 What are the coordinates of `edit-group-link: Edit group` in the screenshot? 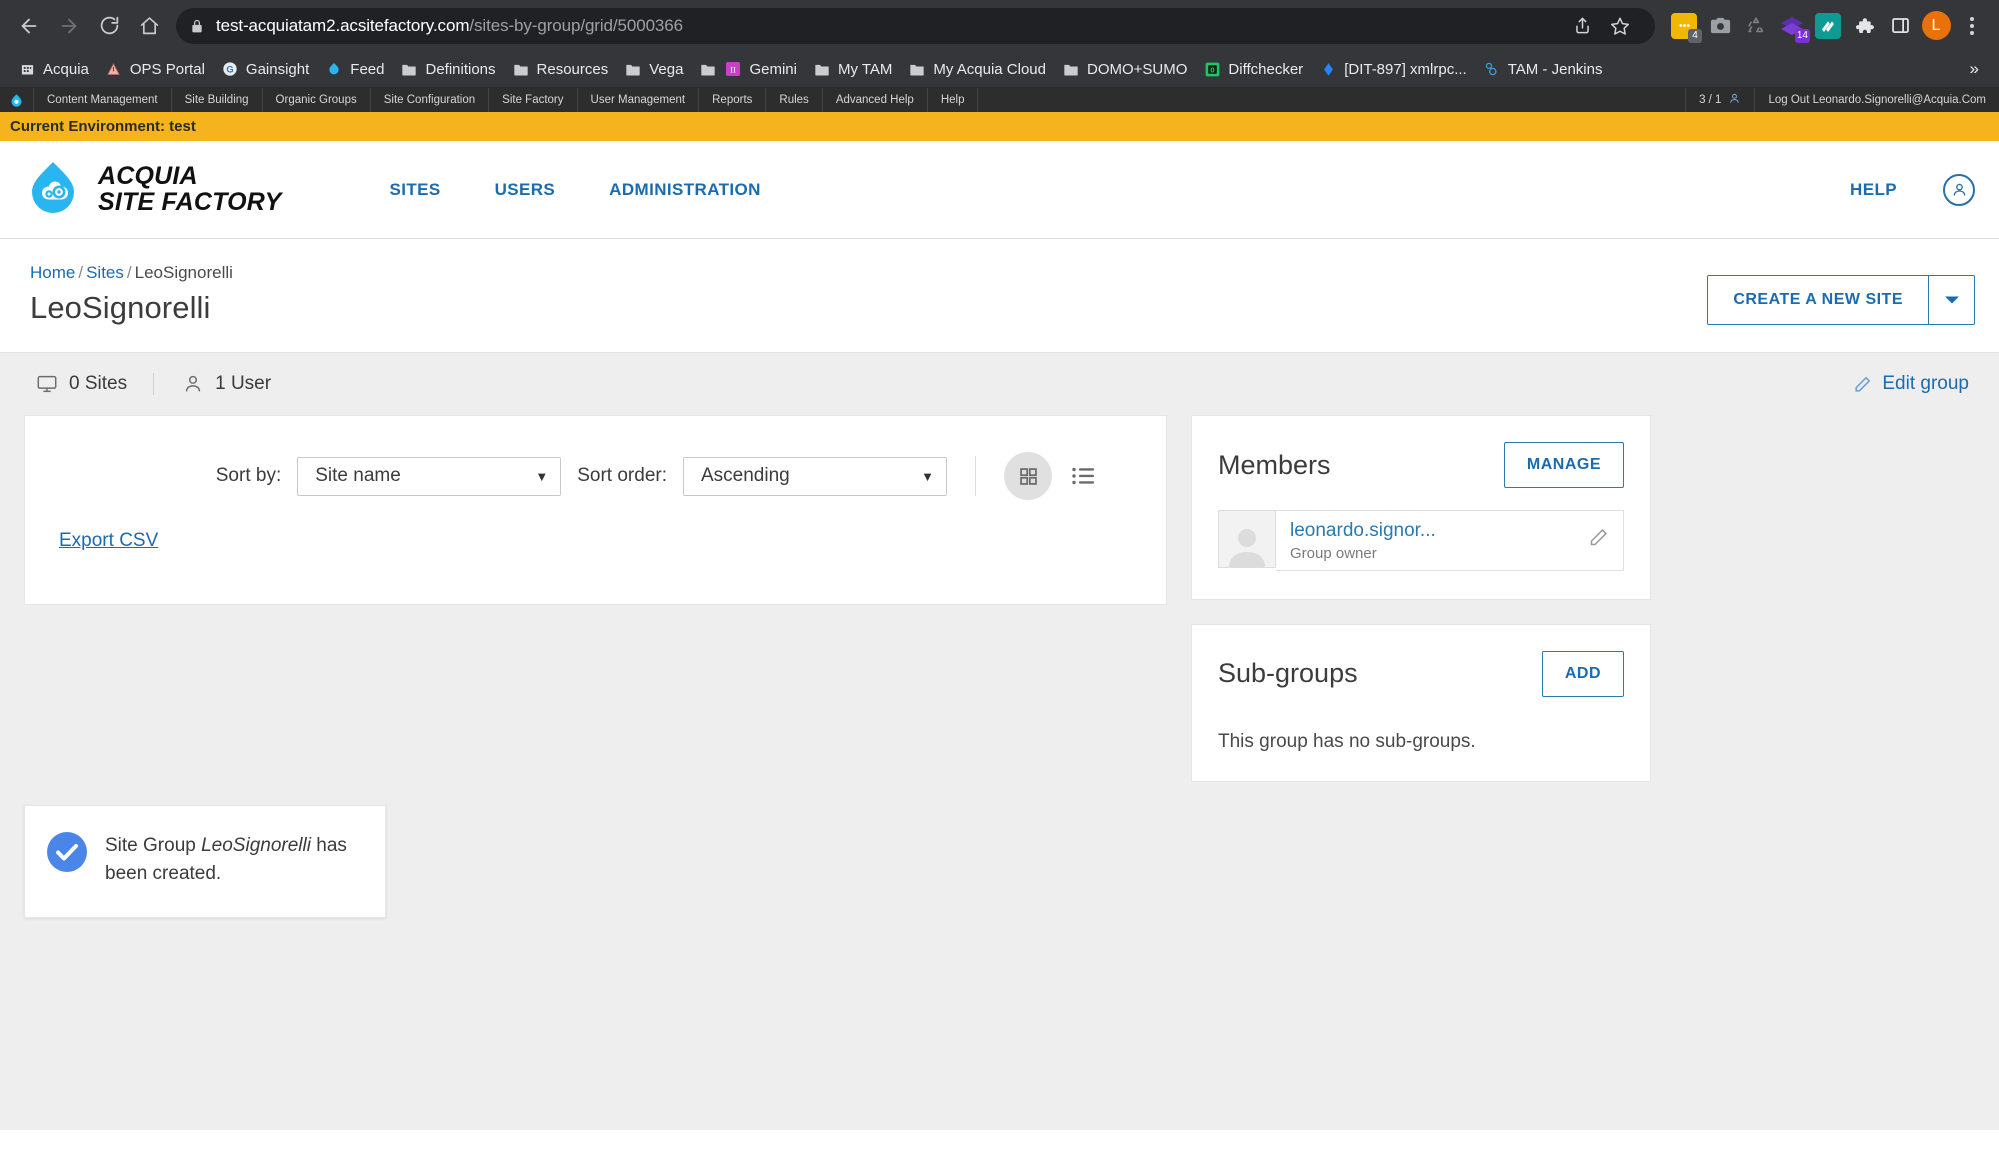 It's located at (1911, 384).